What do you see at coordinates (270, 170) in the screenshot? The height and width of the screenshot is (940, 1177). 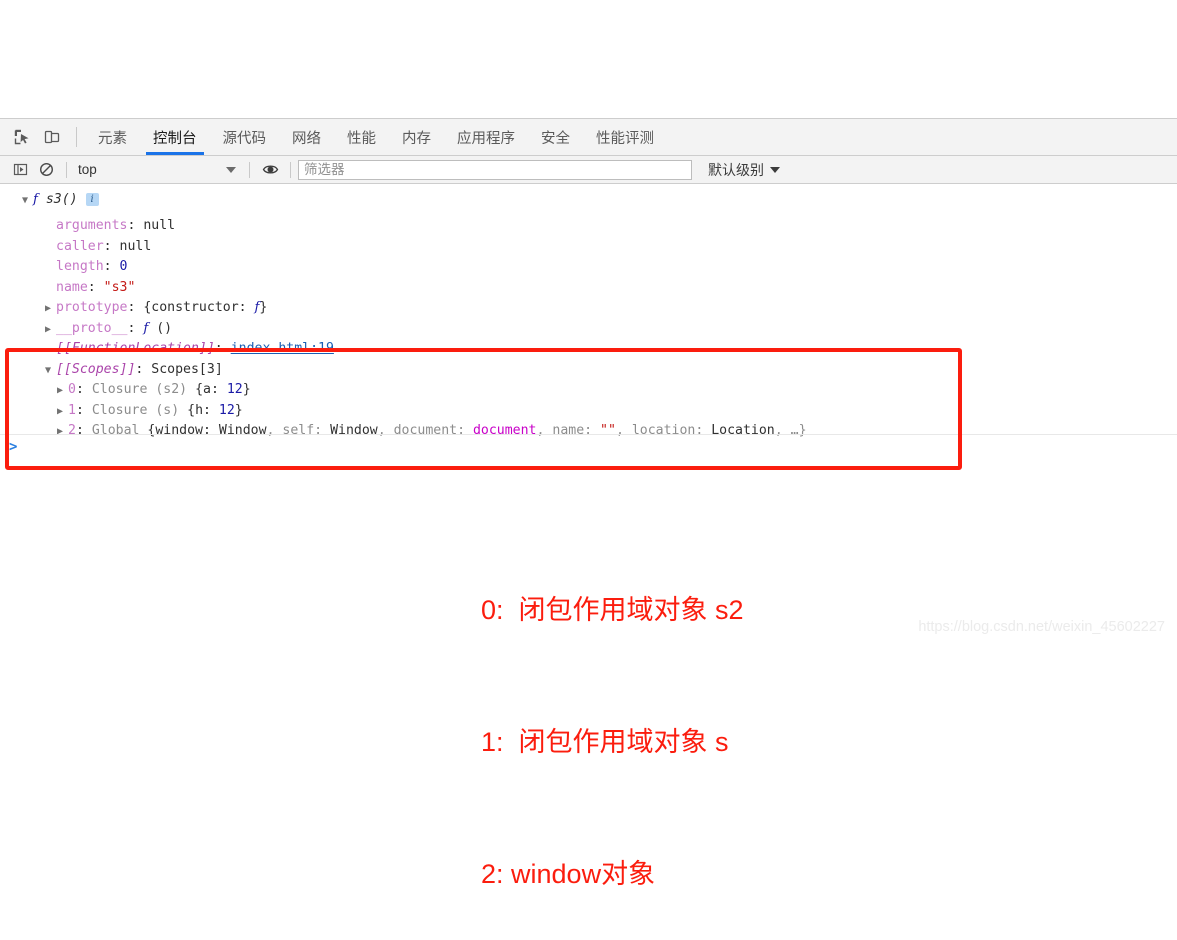 I see `live-expression-icon` at bounding box center [270, 170].